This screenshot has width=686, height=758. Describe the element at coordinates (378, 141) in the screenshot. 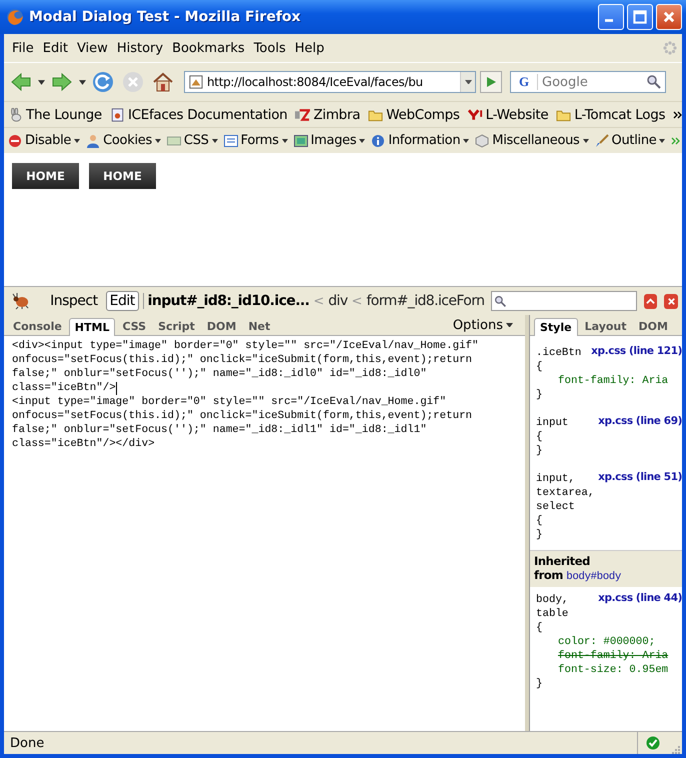

I see `info-icon` at that location.